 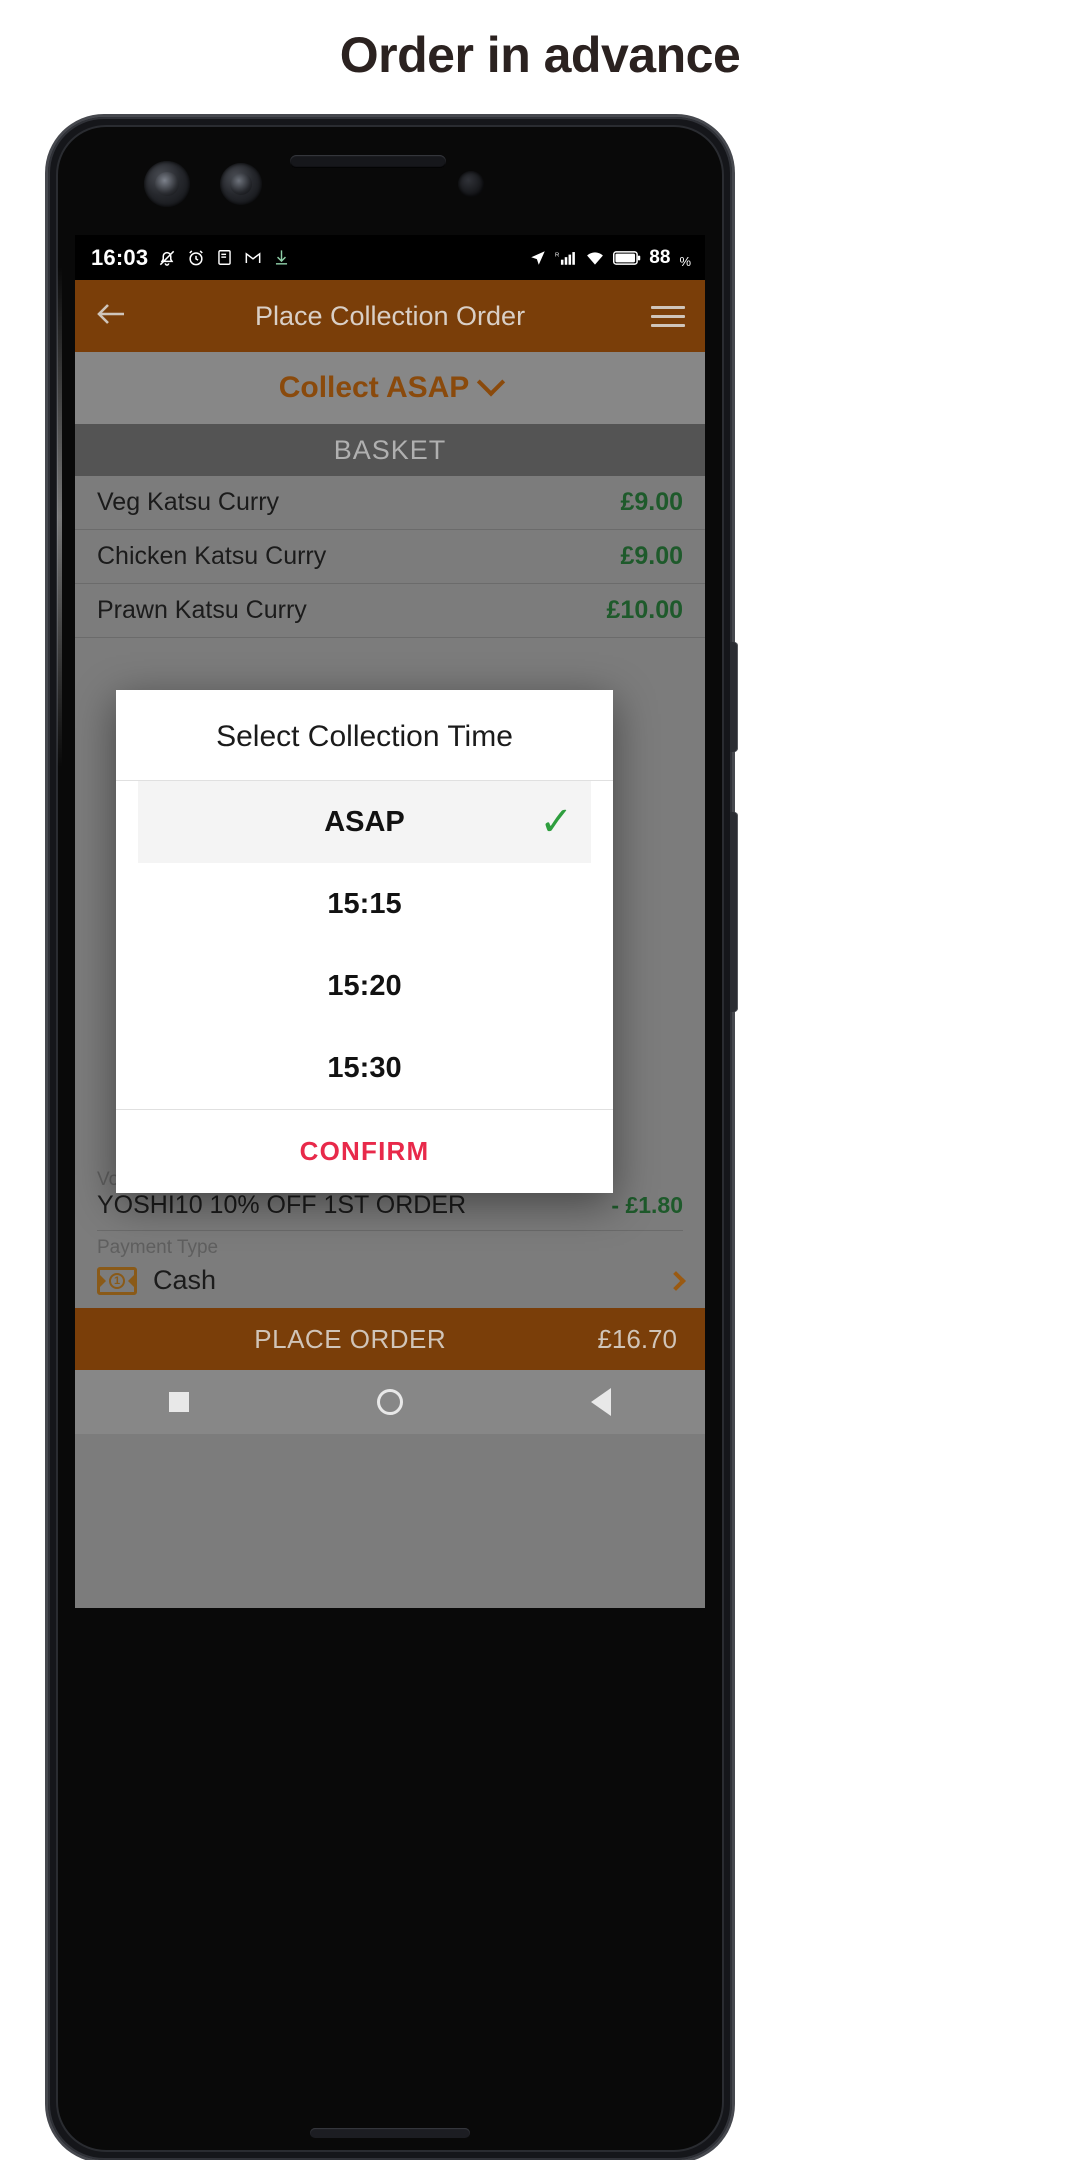 What do you see at coordinates (390, 557) in the screenshot?
I see `table-row: Chicken Katsu Curry £9.00` at bounding box center [390, 557].